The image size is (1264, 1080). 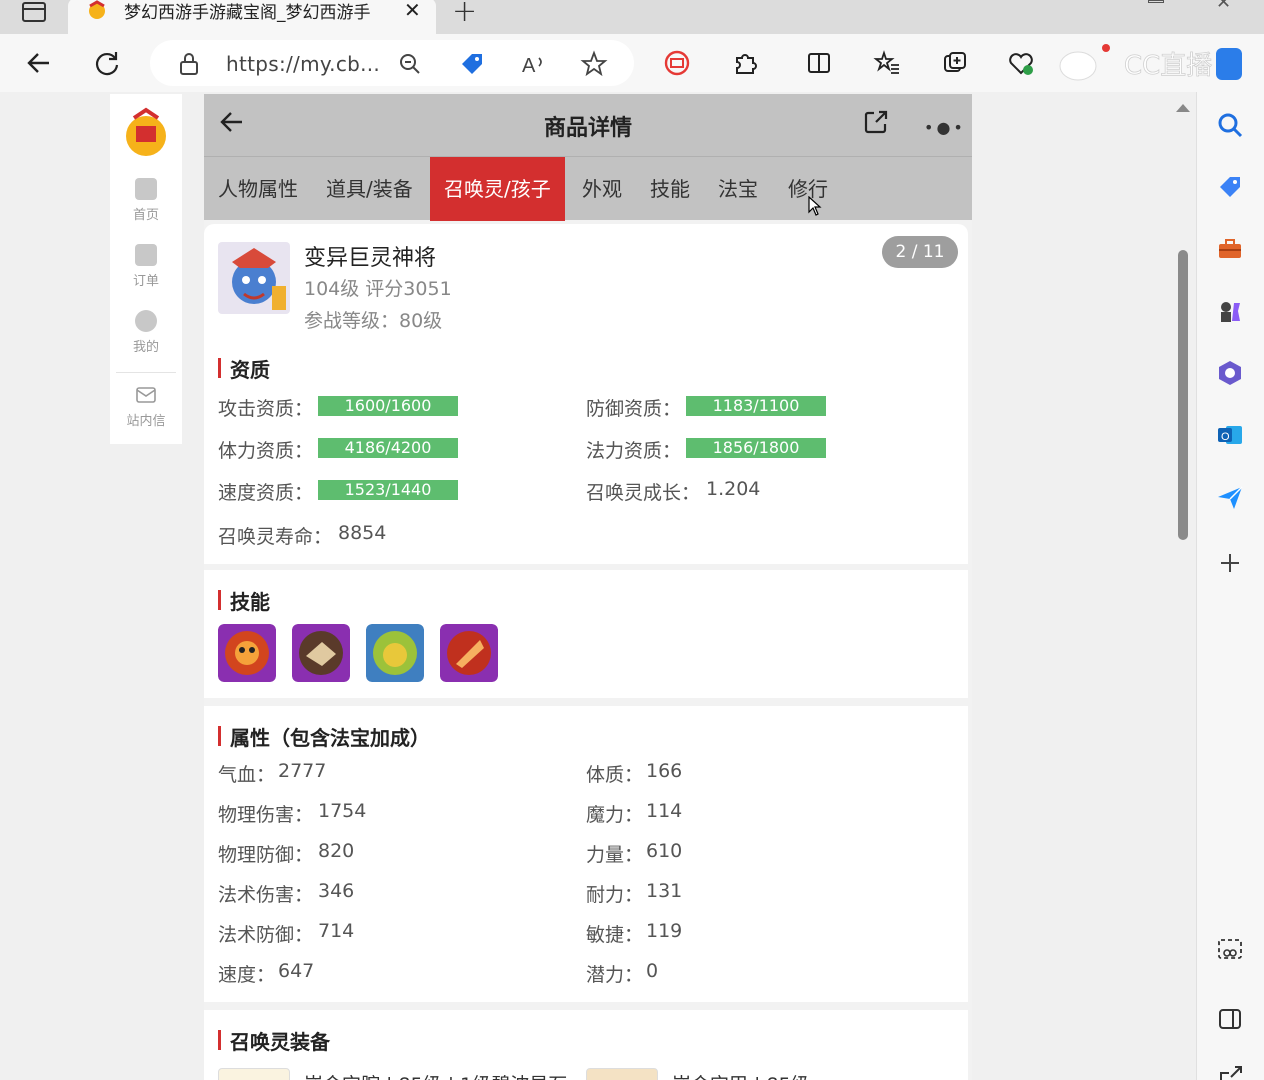 I want to click on window-close-icon: ✕, so click(x=1223, y=6).